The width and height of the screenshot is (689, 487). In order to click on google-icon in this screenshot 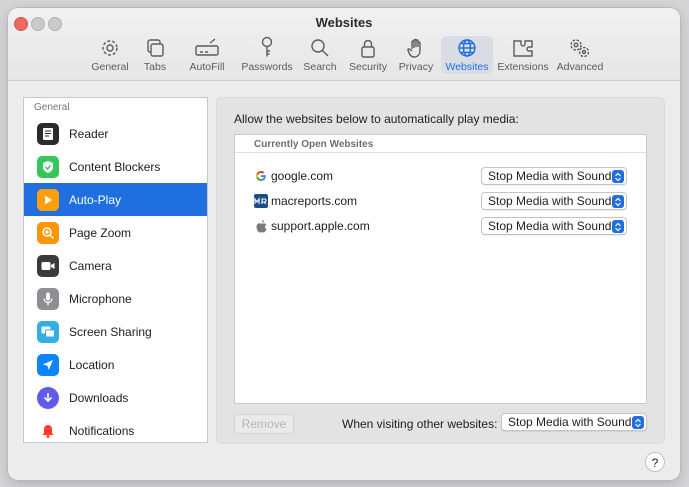, I will do `click(261, 176)`.